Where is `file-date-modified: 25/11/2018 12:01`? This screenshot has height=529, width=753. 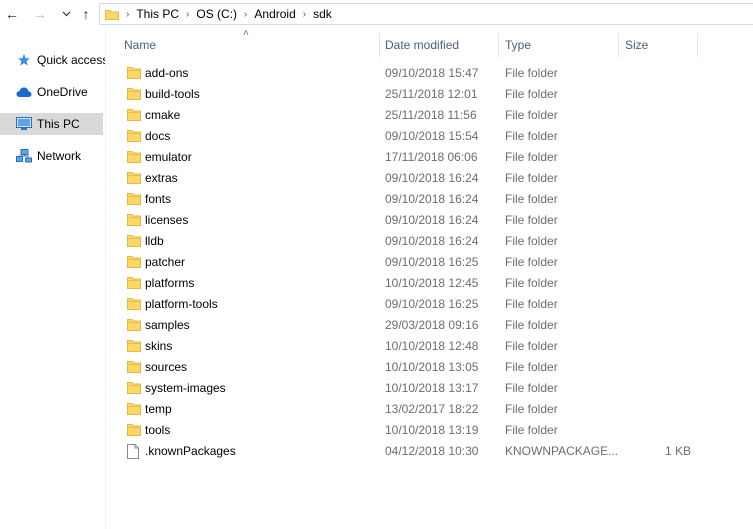 file-date-modified: 25/11/2018 12:01 is located at coordinates (431, 94).